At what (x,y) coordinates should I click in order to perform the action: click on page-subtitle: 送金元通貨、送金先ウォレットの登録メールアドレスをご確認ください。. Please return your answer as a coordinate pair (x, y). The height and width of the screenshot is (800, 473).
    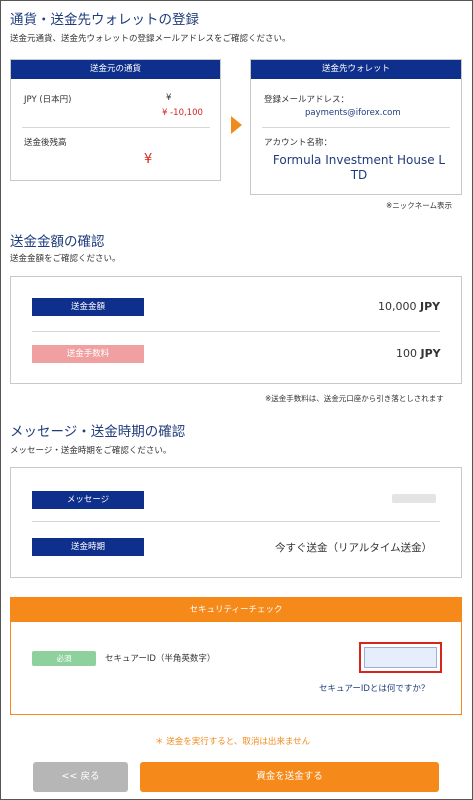
    Looking at the image, I should click on (150, 39).